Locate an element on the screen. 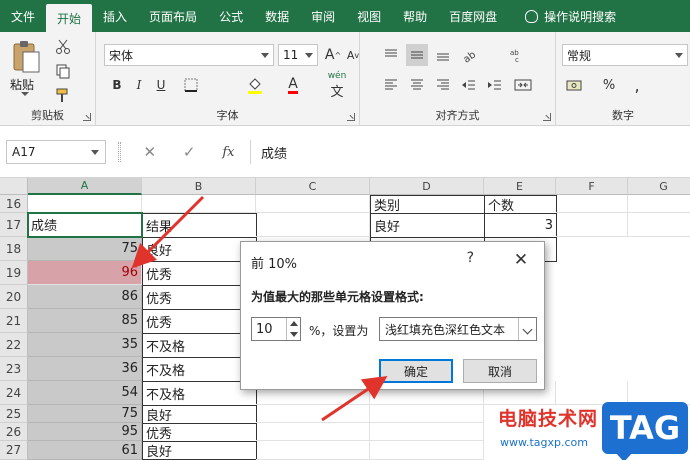 The width and height of the screenshot is (690, 460). row-header: 24 is located at coordinates (14, 393).